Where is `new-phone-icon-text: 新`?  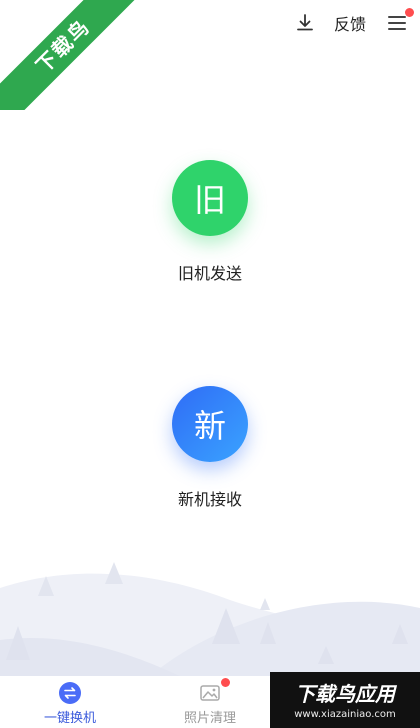
new-phone-icon-text: 新 is located at coordinates (209, 426).